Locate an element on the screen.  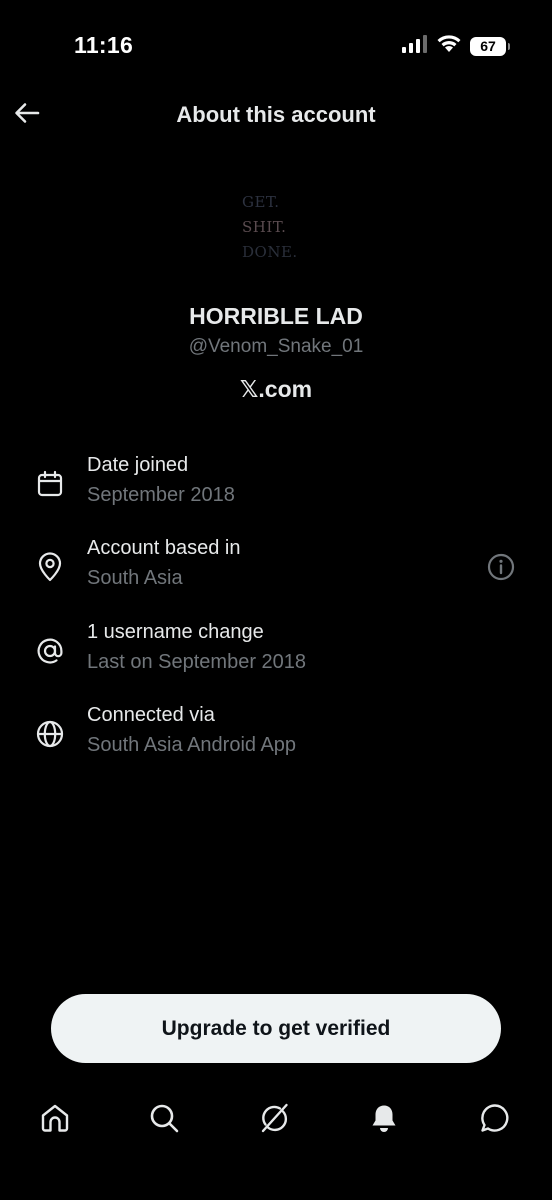
detail-row-connected-via: Connected via South Asia Android App is located at coordinates (276, 736).